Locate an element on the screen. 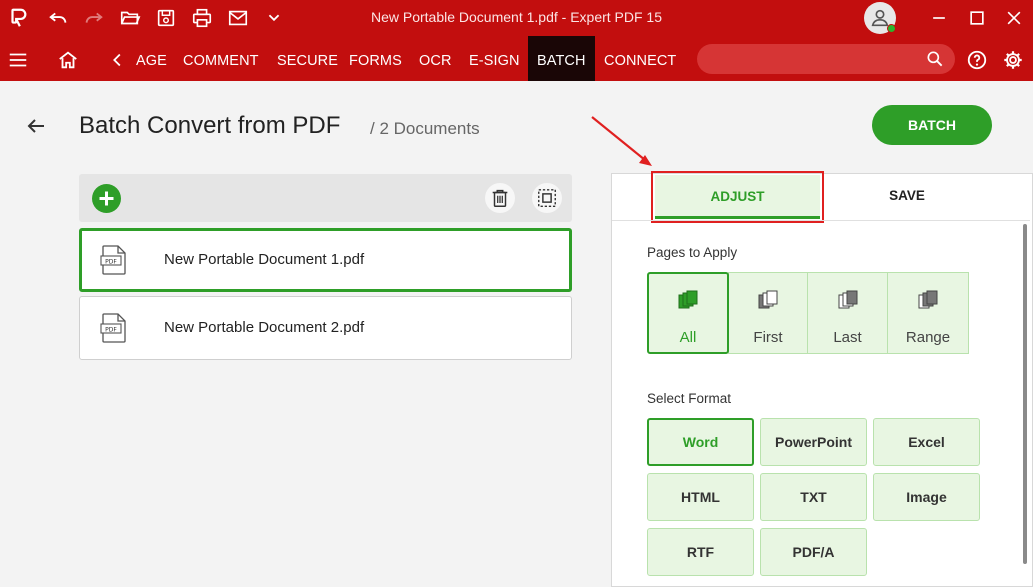  page-option-last: Last is located at coordinates (847, 313).